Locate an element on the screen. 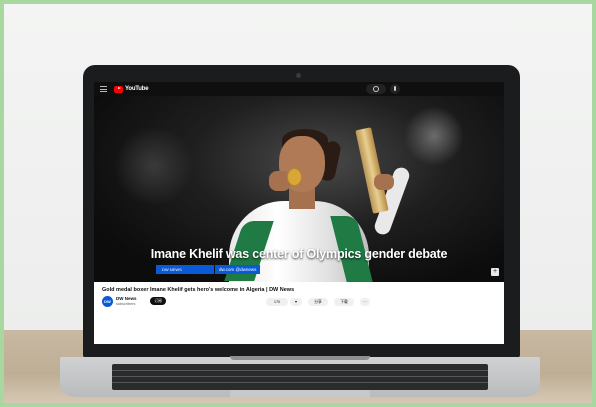 This screenshot has width=596, height=407. subscriber-count: subscribers is located at coordinates (126, 304).